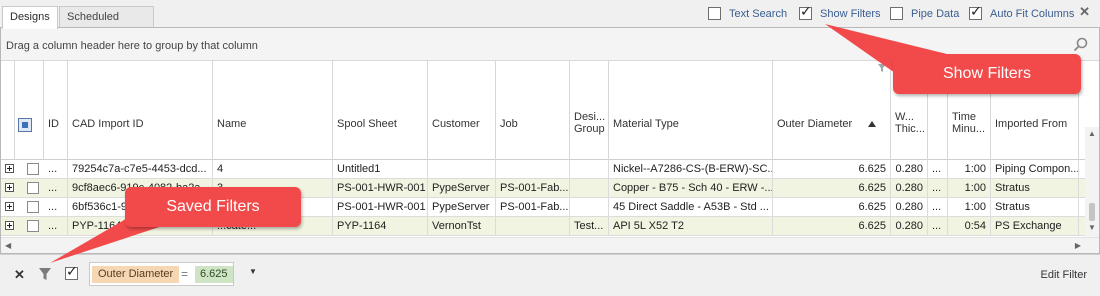 The image size is (1100, 296). I want to click on show-filters-label: Show Filters, so click(850, 14).